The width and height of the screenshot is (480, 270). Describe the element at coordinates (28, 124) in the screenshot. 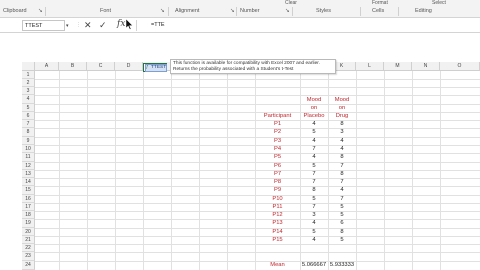

I see `row-header: 7` at that location.